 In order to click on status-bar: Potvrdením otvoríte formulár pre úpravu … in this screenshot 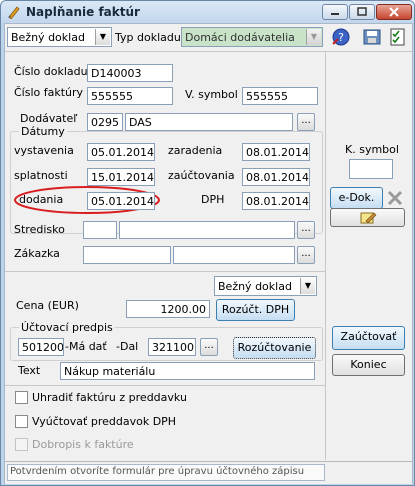, I will do `click(208, 472)`.